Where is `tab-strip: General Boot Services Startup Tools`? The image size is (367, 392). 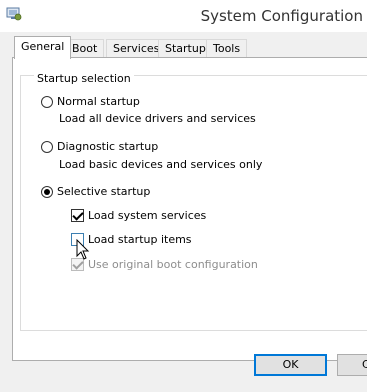 tab-strip: General Boot Services Startup Tools is located at coordinates (183, 45).